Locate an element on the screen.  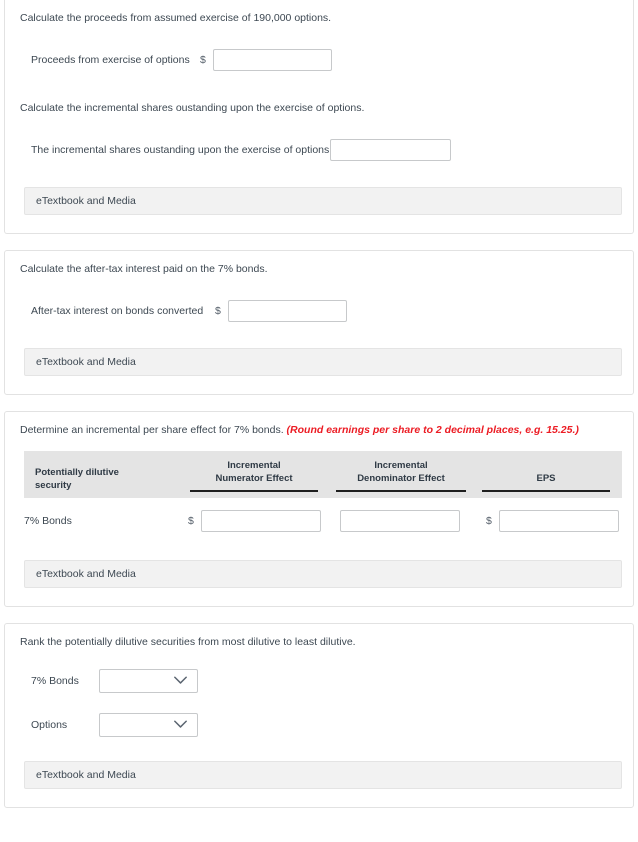
column-header-numerator-effect: Incremental Numerator Effect is located at coordinates (252, 474).